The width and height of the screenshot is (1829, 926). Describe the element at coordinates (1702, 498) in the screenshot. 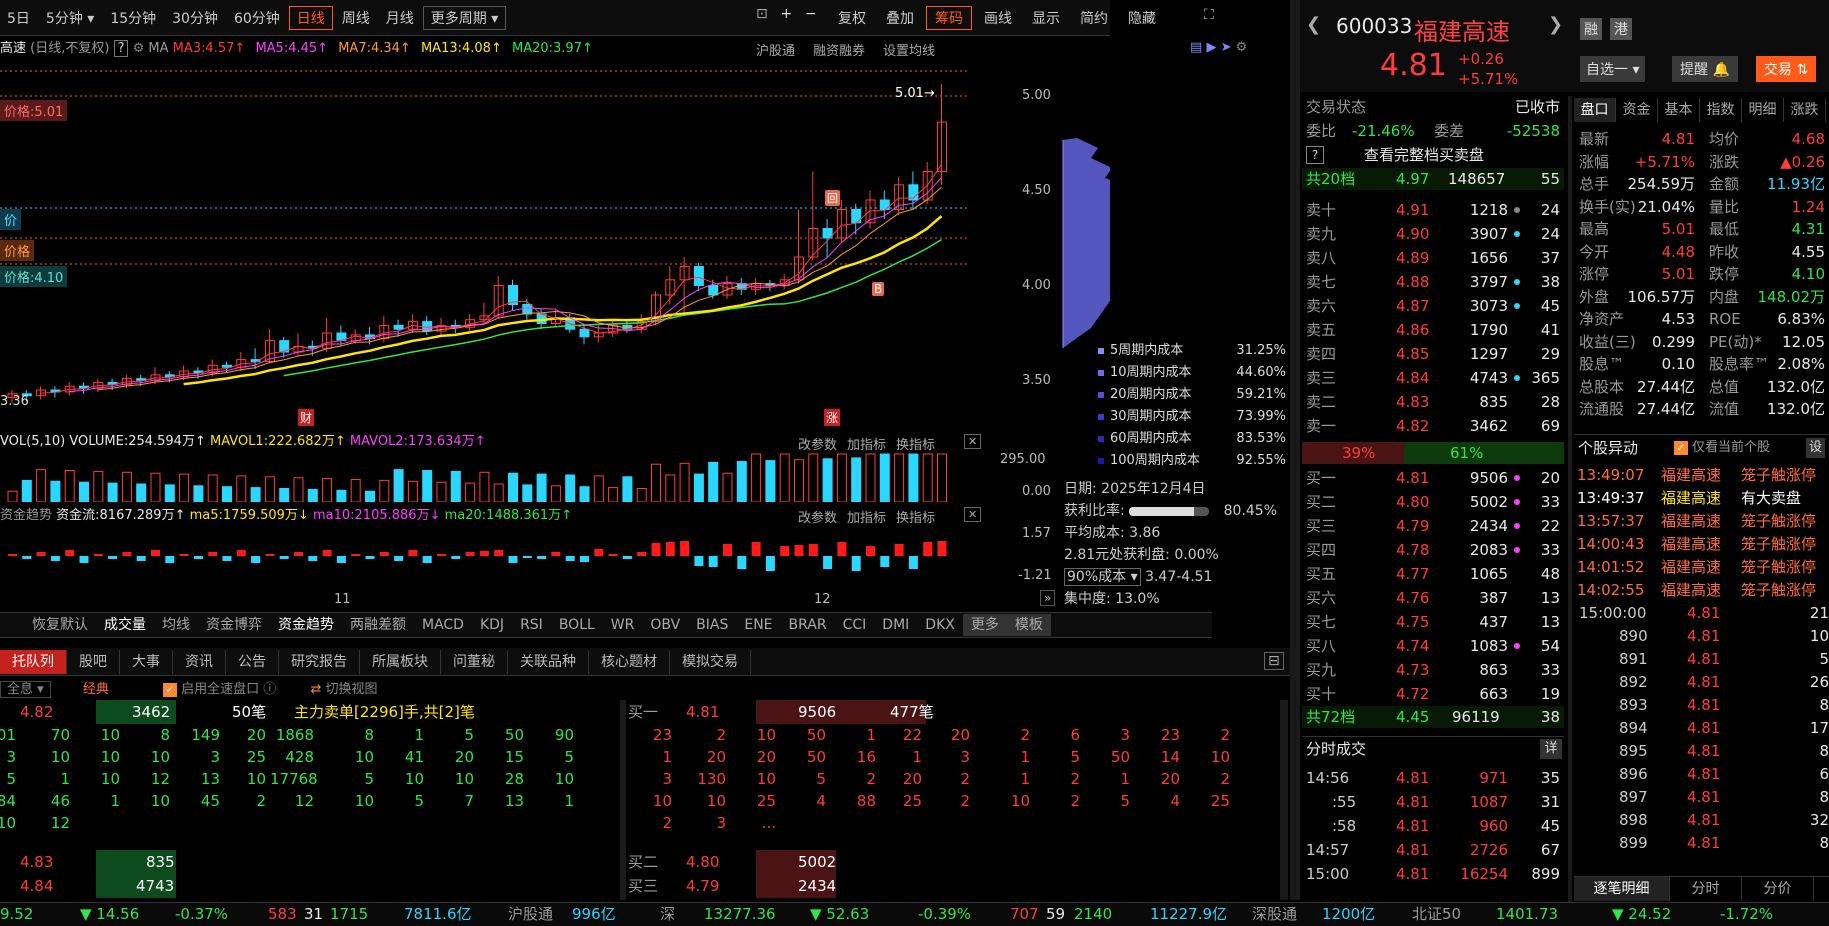

I see `alert-row: 13:49:37 福建高速 有大卖盘` at that location.